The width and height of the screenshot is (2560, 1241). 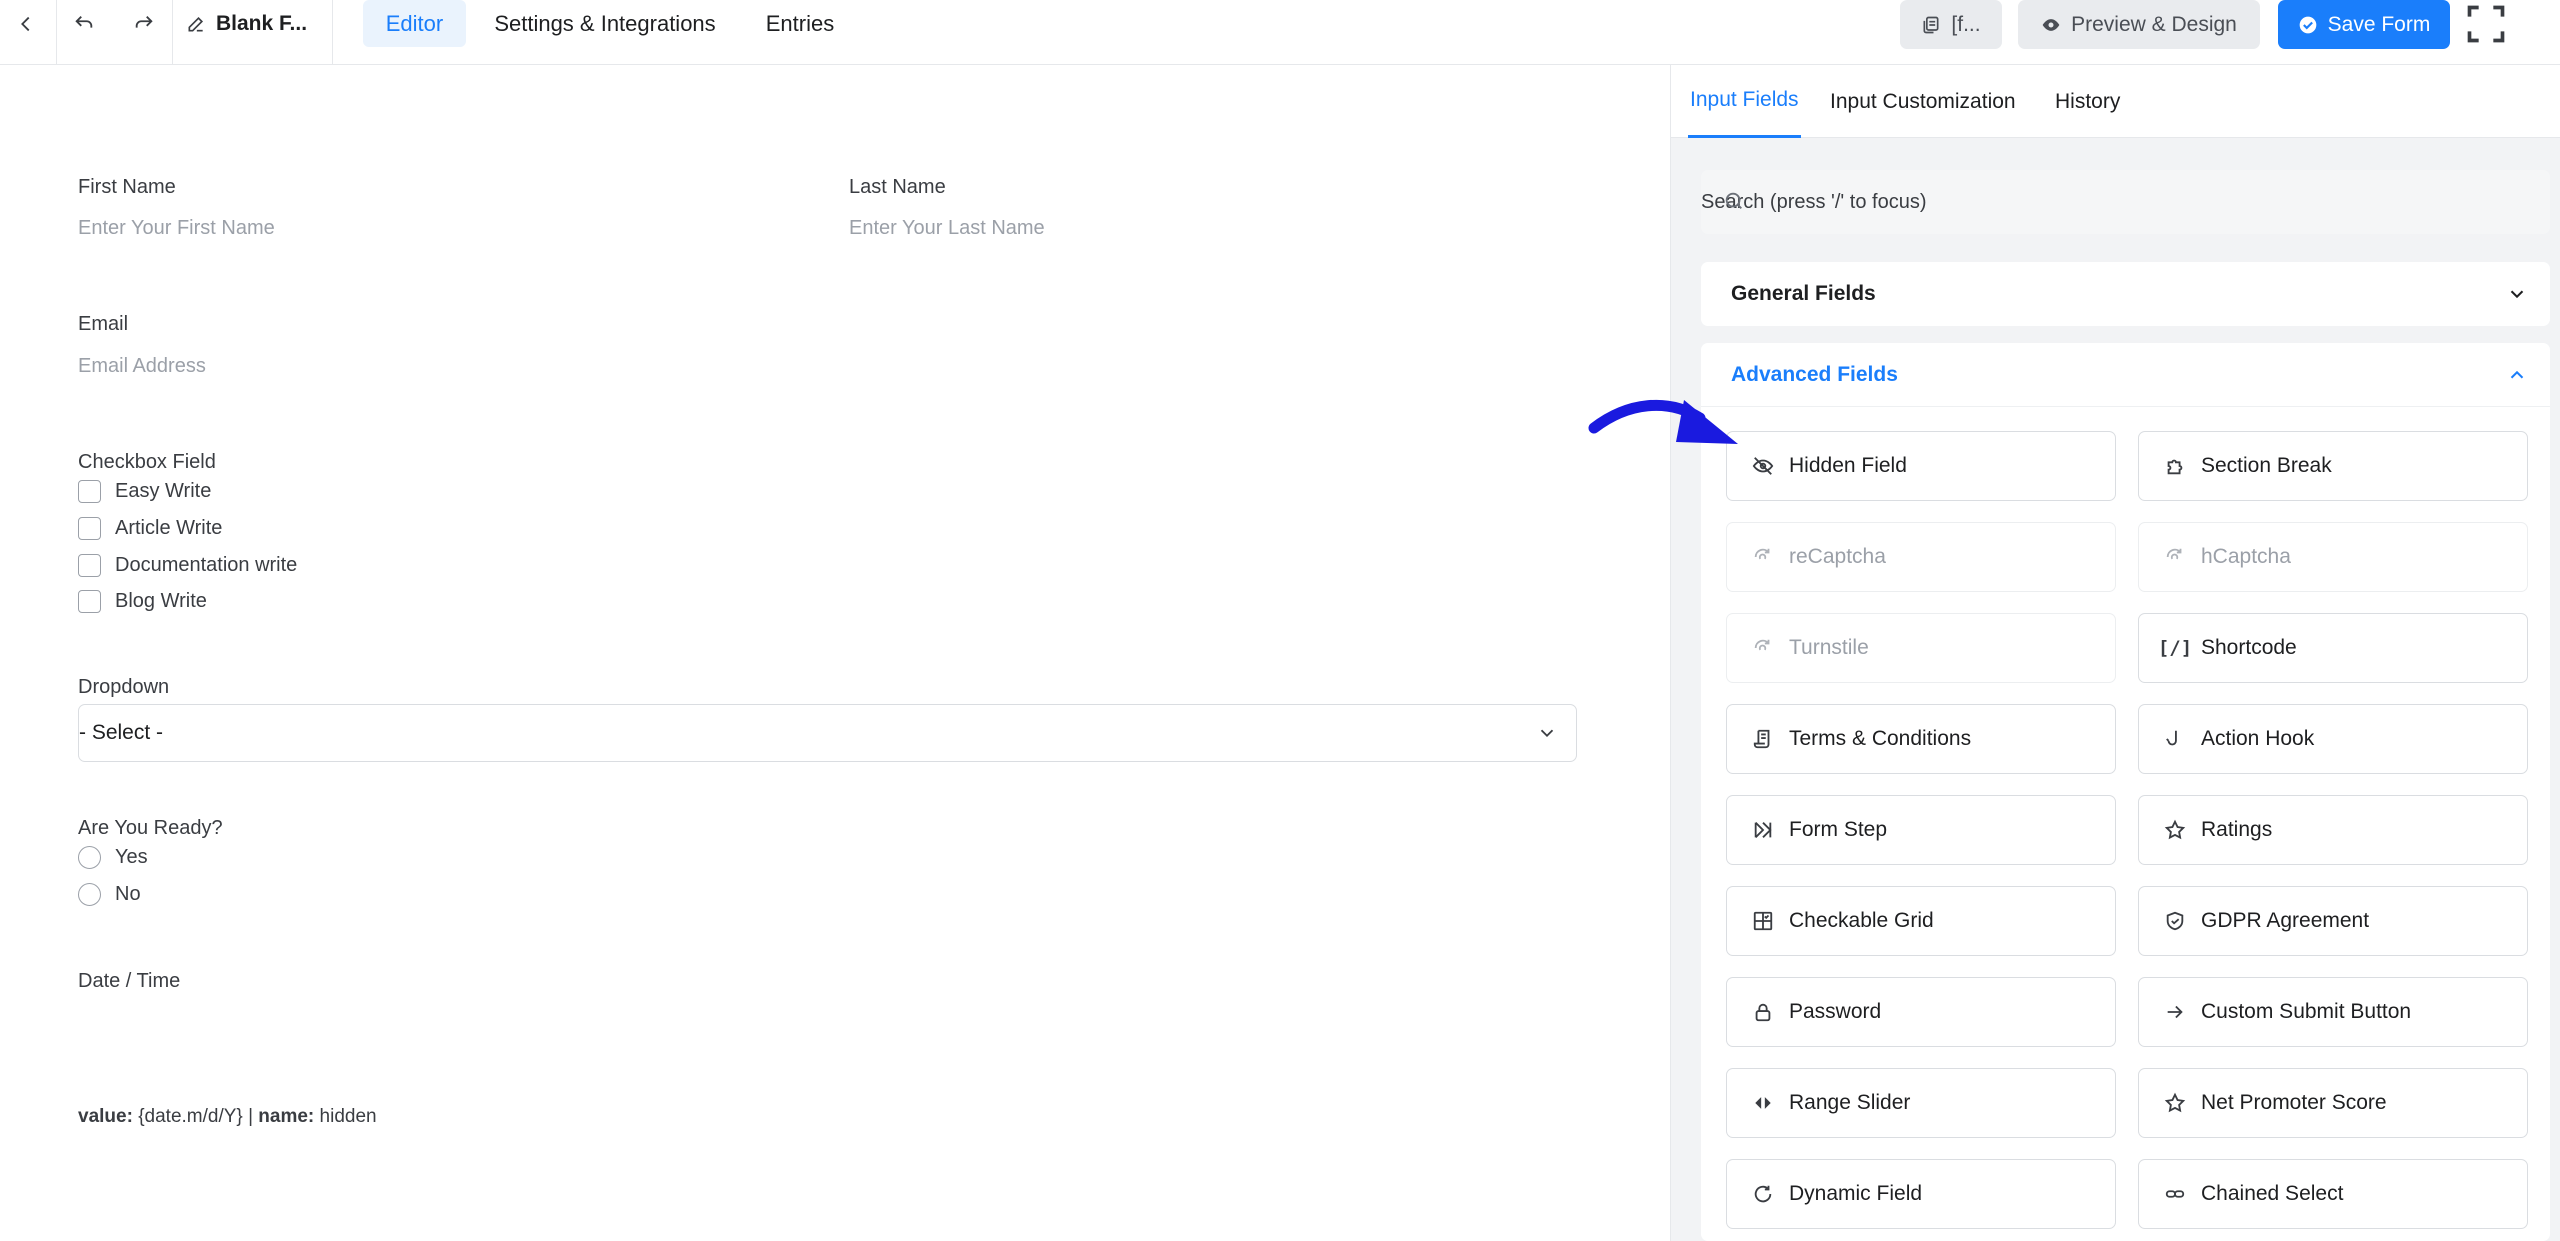 What do you see at coordinates (2333, 466) in the screenshot?
I see `field-section-break: Section Break` at bounding box center [2333, 466].